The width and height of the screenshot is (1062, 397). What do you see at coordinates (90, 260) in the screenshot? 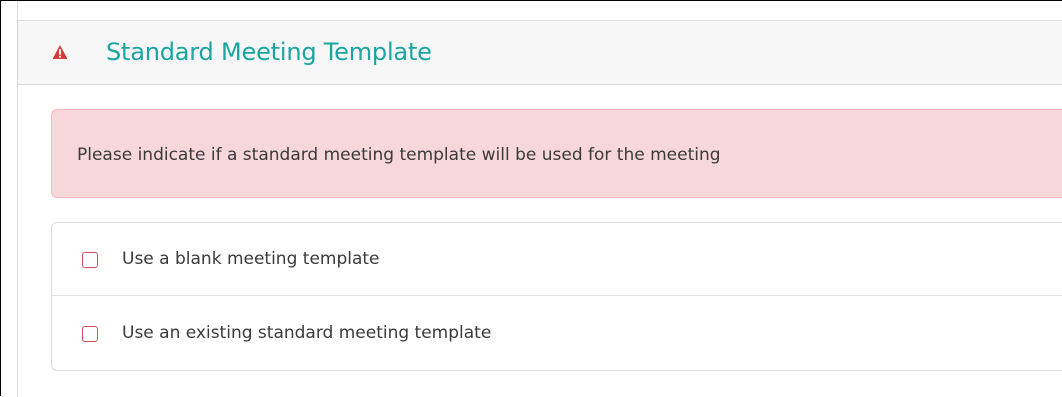
I see `blank-template-checkbox` at bounding box center [90, 260].